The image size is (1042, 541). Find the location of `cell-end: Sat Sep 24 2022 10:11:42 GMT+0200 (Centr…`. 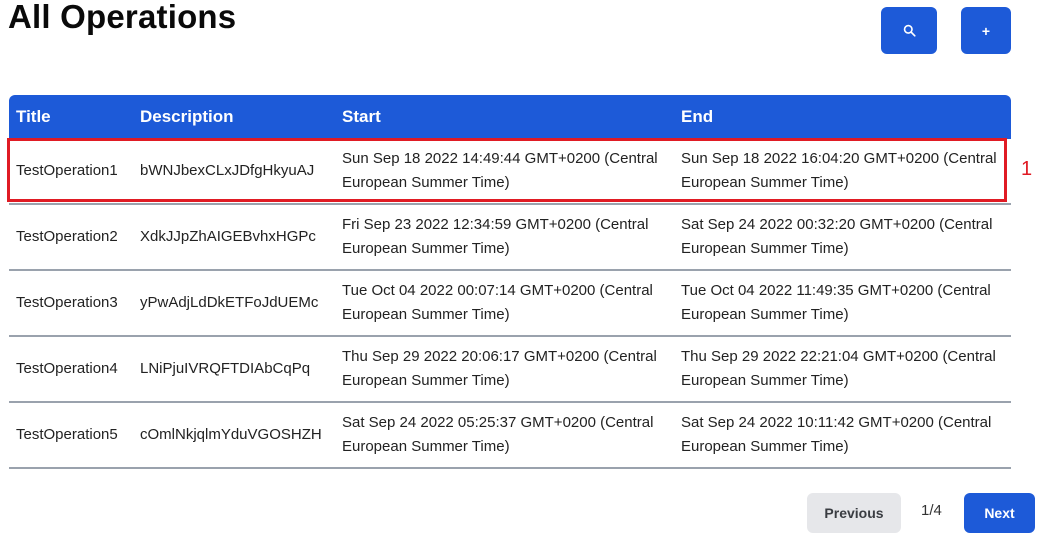

cell-end: Sat Sep 24 2022 10:11:42 GMT+0200 (Centr… is located at coordinates (842, 435).